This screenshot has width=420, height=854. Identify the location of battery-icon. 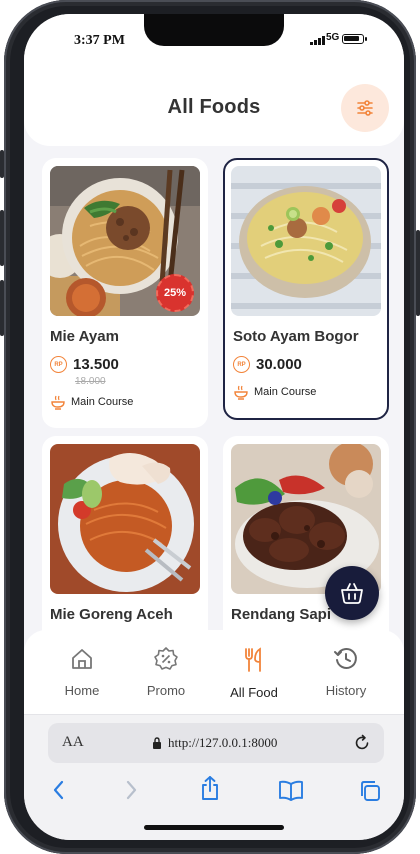
(354, 39).